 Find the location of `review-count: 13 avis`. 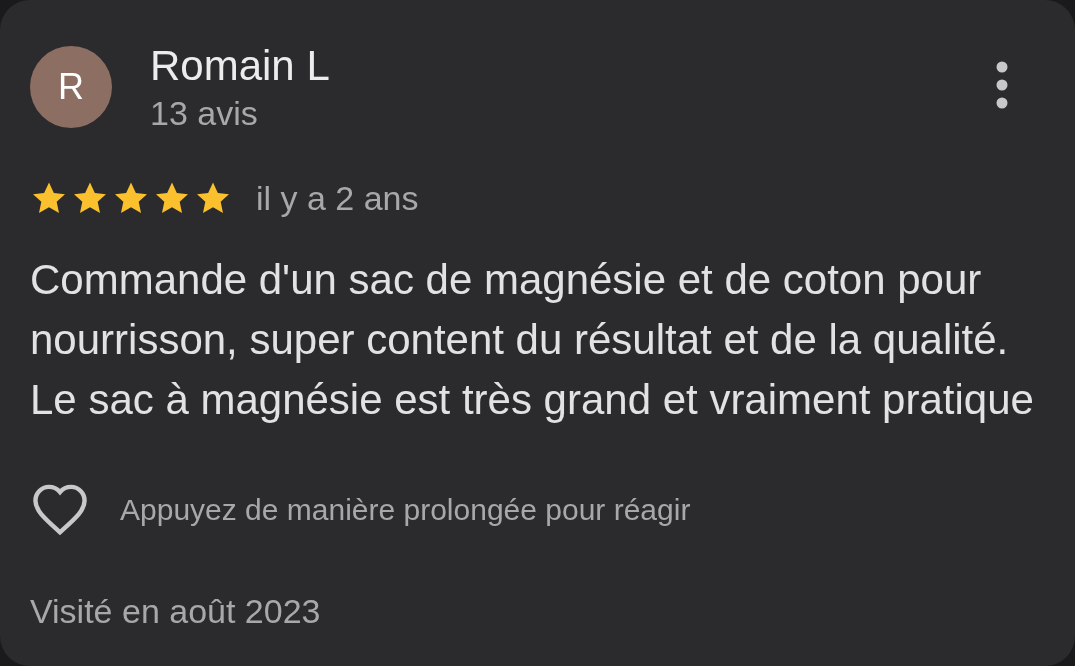

review-count: 13 avis is located at coordinates (204, 113).